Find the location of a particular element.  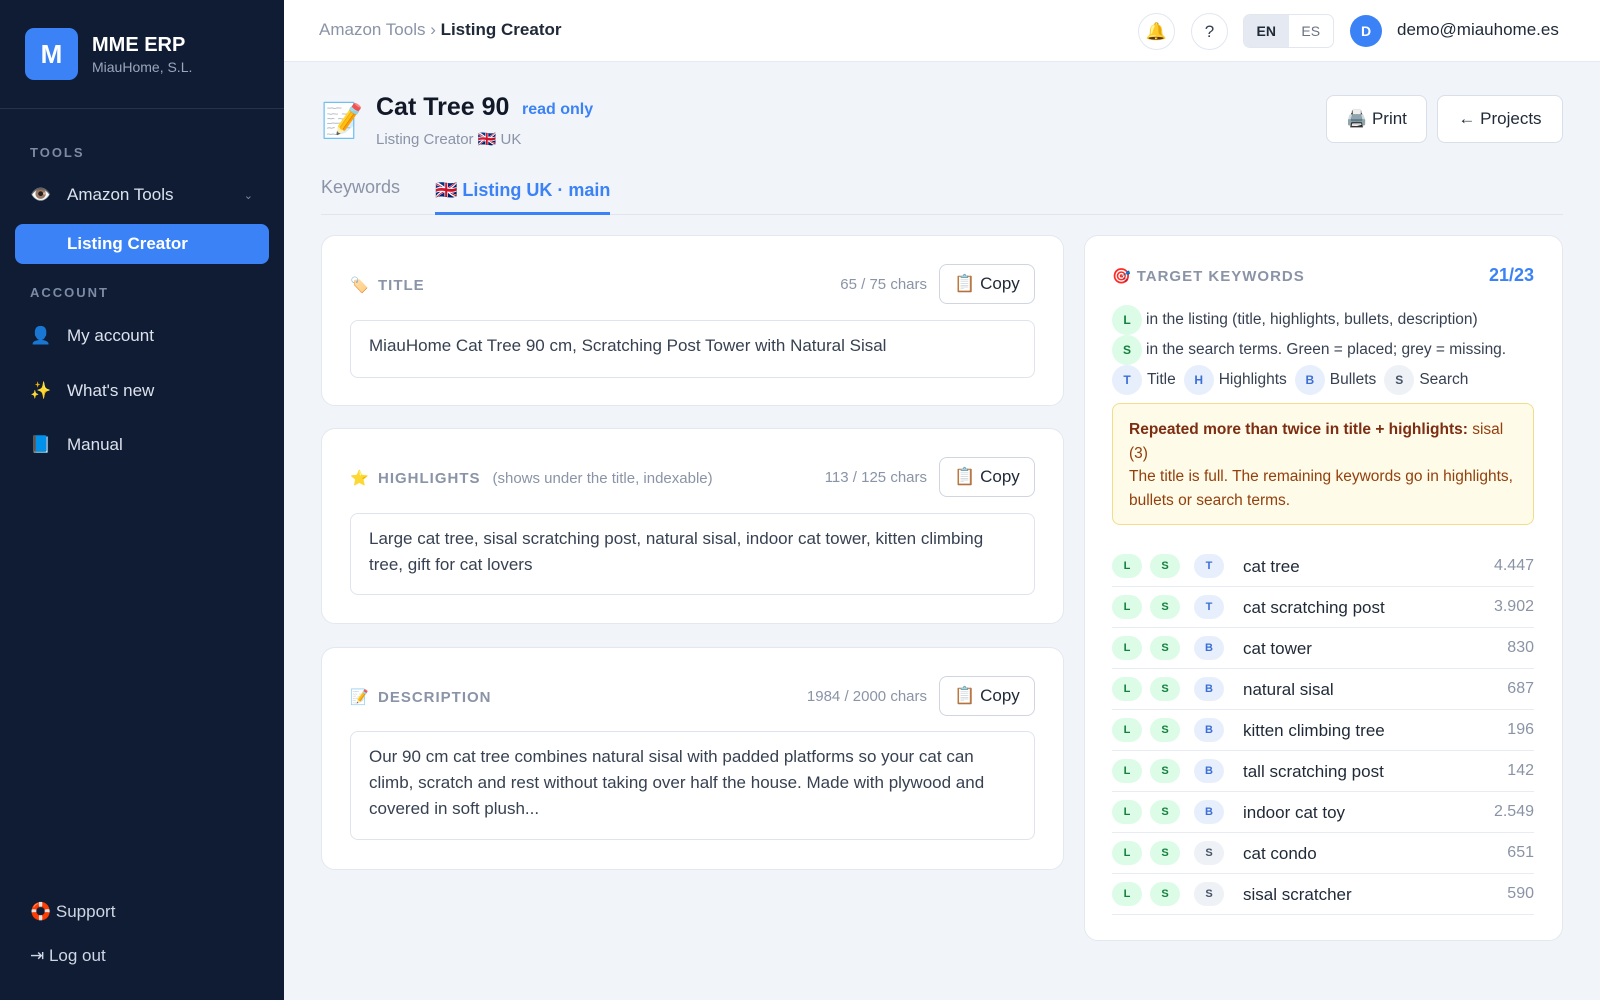

logout-link: ⇥ Log out is located at coordinates (68, 956).